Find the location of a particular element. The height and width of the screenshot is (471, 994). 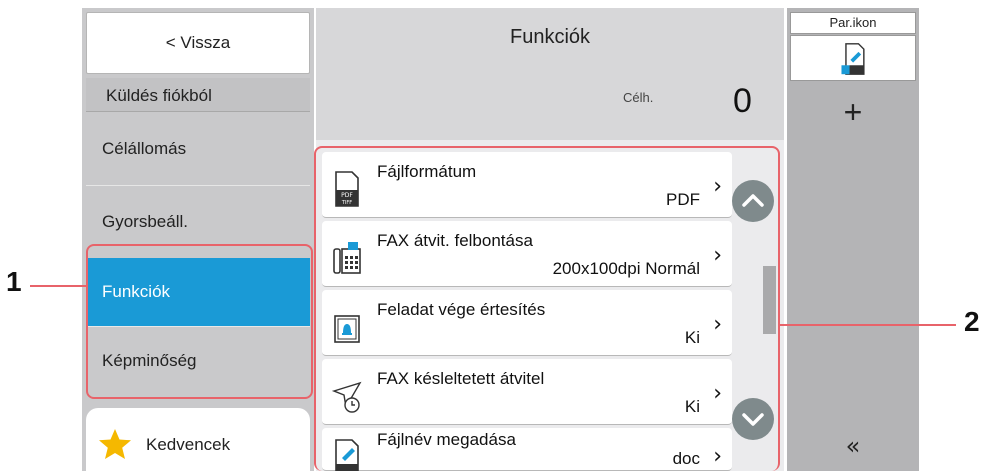

star-icon is located at coordinates (115, 444).